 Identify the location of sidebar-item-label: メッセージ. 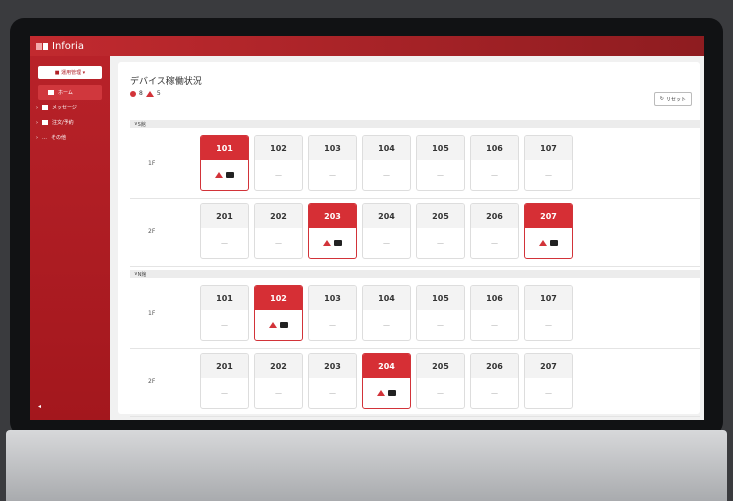
(64, 108).